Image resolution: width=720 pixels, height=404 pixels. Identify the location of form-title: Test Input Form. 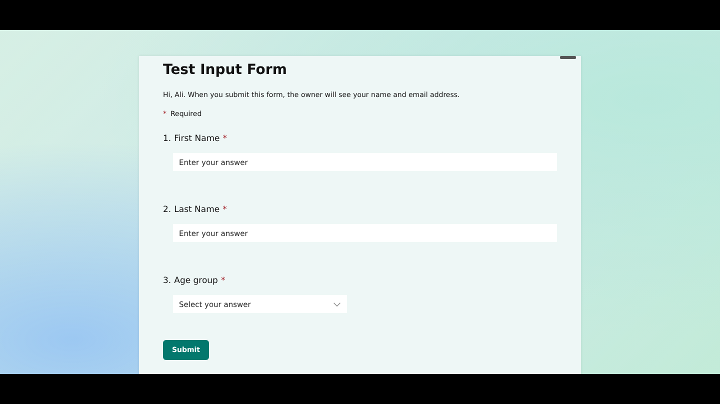
(225, 70).